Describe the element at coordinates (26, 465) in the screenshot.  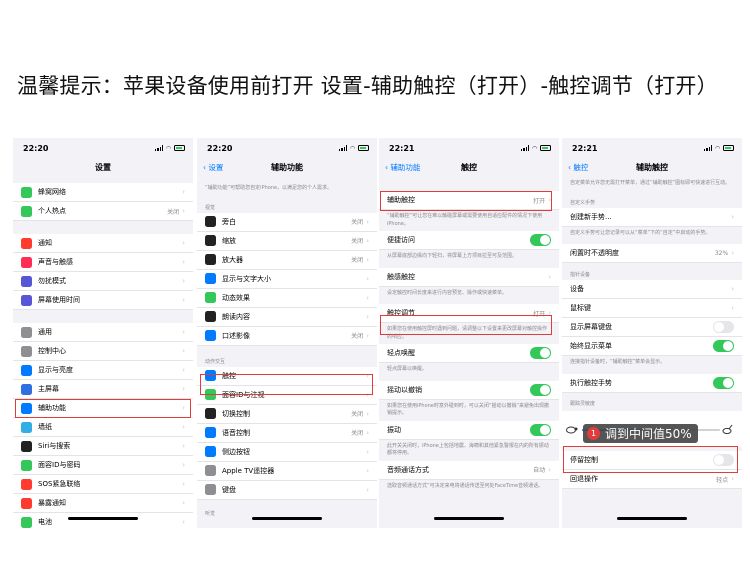
I see `face-id-icon` at that location.